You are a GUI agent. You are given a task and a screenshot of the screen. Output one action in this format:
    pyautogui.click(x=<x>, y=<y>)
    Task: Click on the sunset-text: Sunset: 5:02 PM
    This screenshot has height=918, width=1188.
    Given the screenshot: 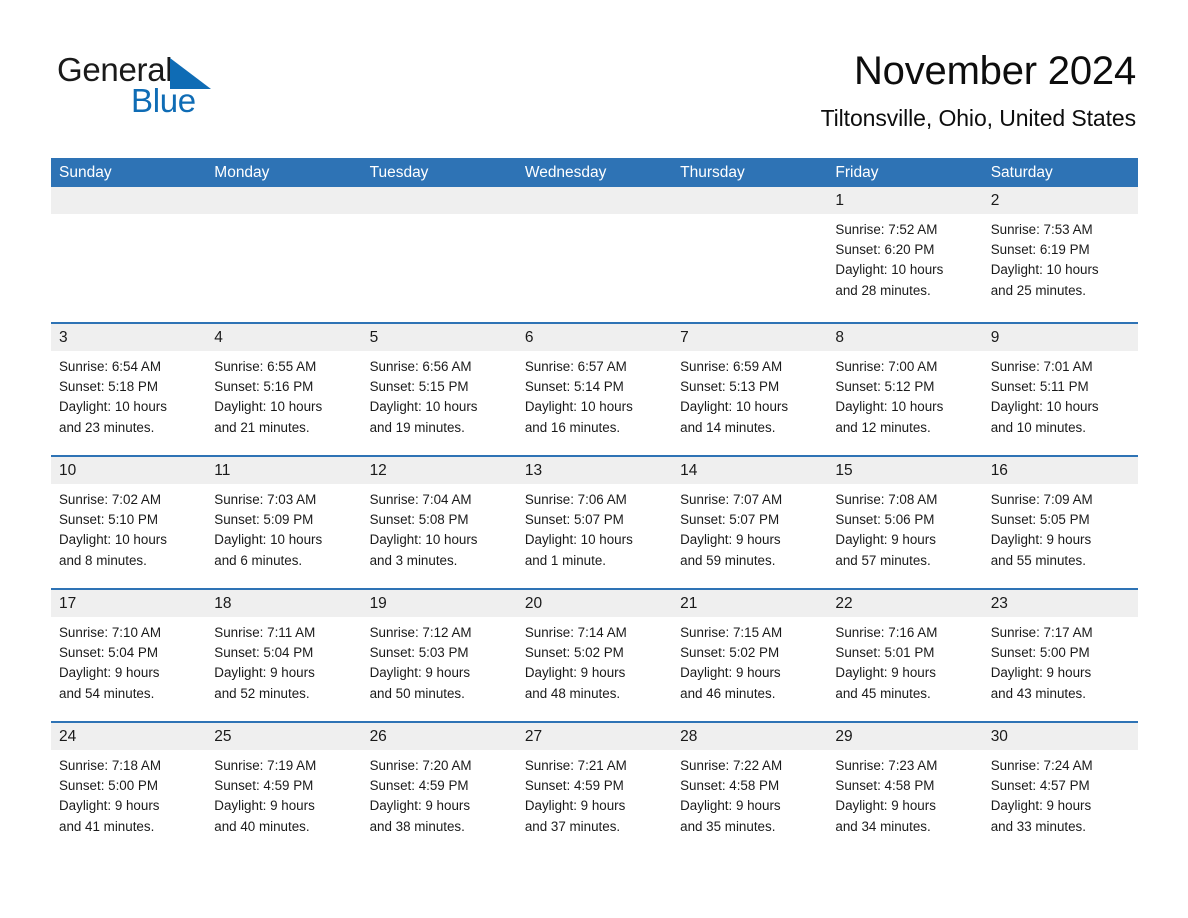 What is the action you would take?
    pyautogui.click(x=574, y=653)
    